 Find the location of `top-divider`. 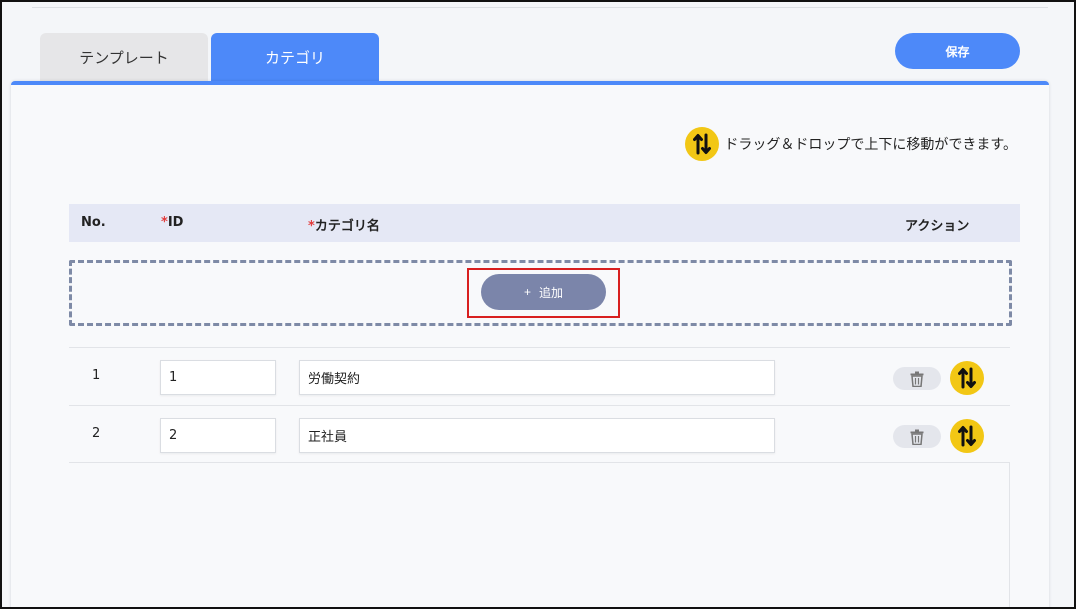

top-divider is located at coordinates (540, 7).